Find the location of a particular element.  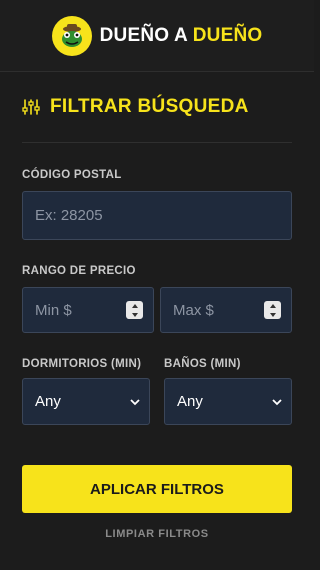

brand-name: DUEÑO A DUEÑO is located at coordinates (181, 36).